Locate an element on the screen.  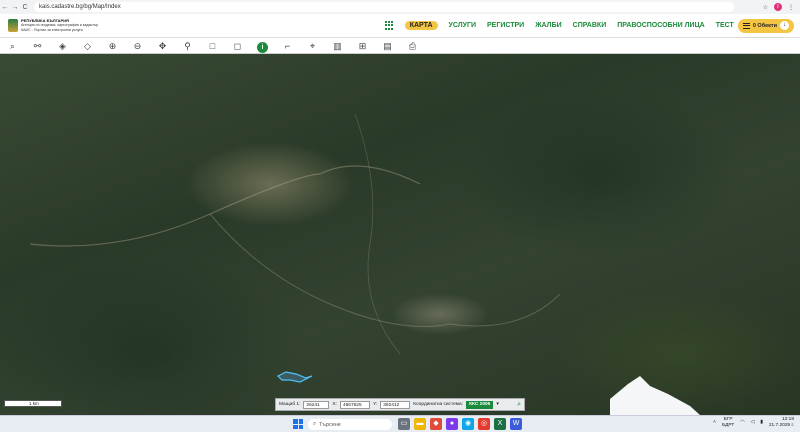
menu-item-services: УСЛУГИ is located at coordinates (463, 25).